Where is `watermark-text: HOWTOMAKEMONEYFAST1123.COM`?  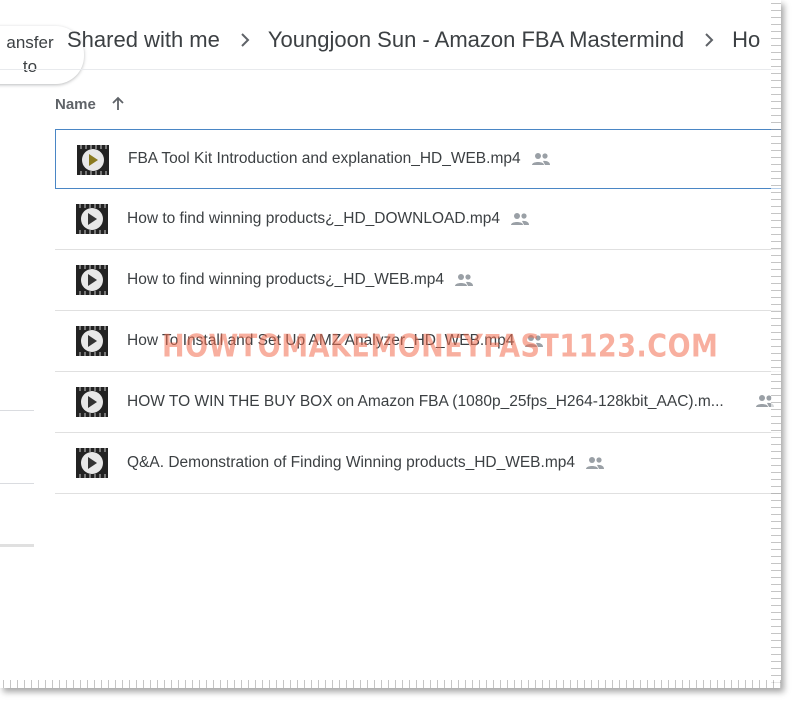
watermark-text: HOWTOMAKEMONEYFAST1123.COM is located at coordinates (440, 346).